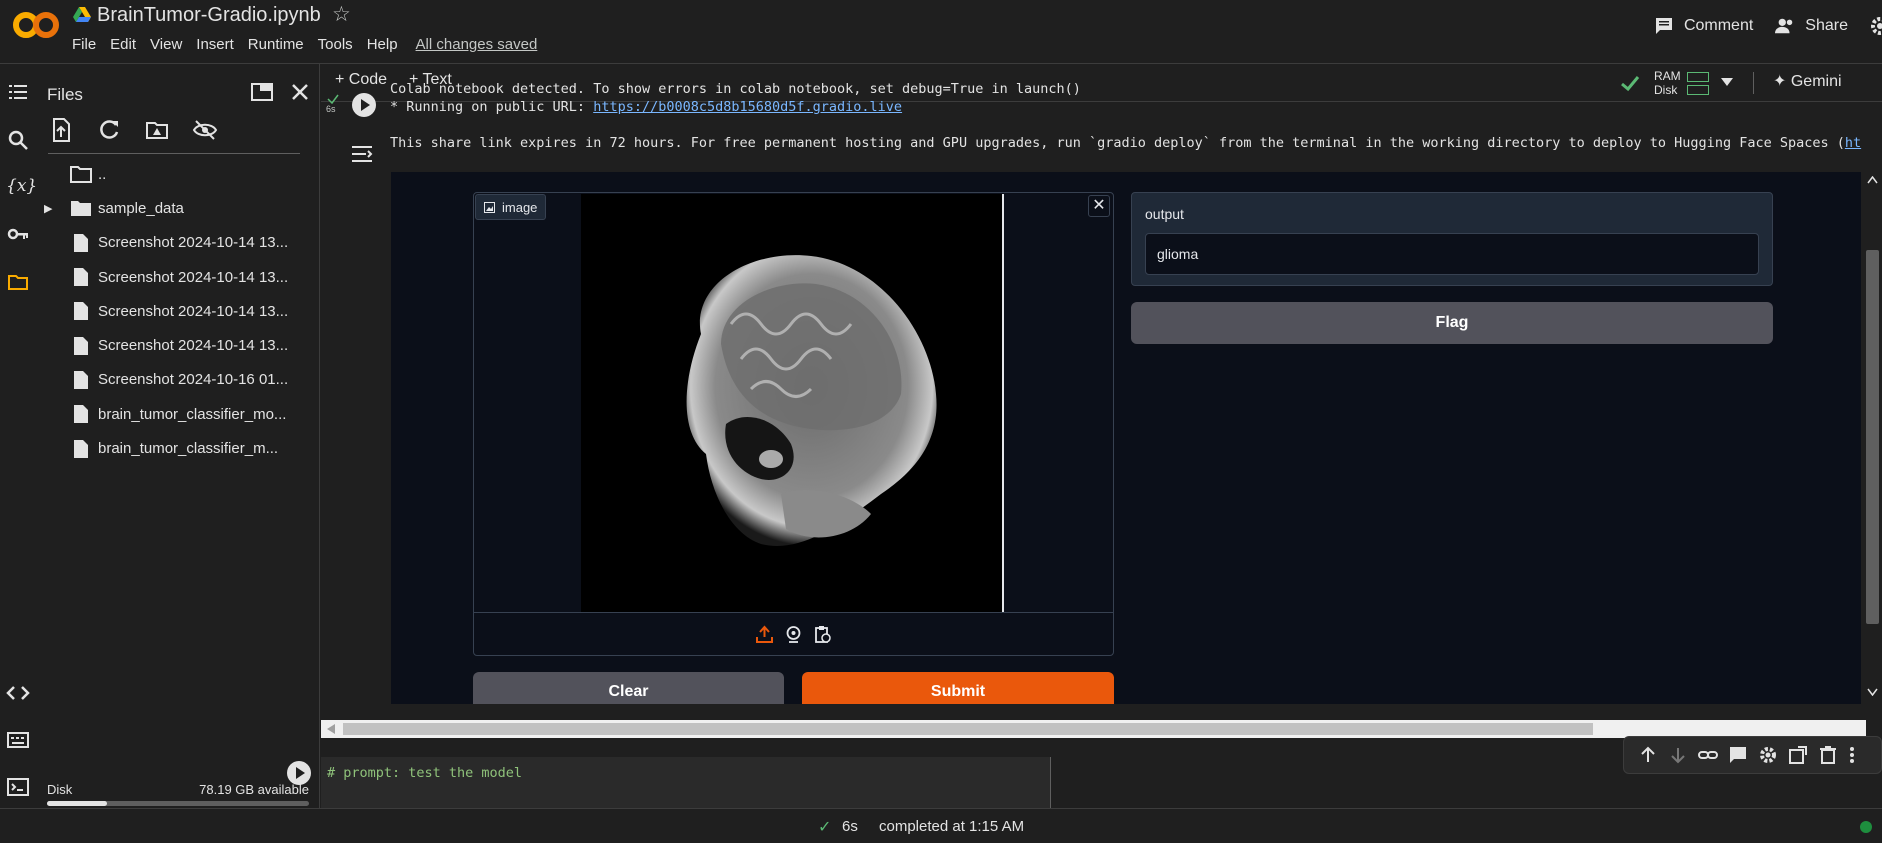  I want to click on status-bar: ✓ 6s completed at 1:15 AM, so click(941, 825).